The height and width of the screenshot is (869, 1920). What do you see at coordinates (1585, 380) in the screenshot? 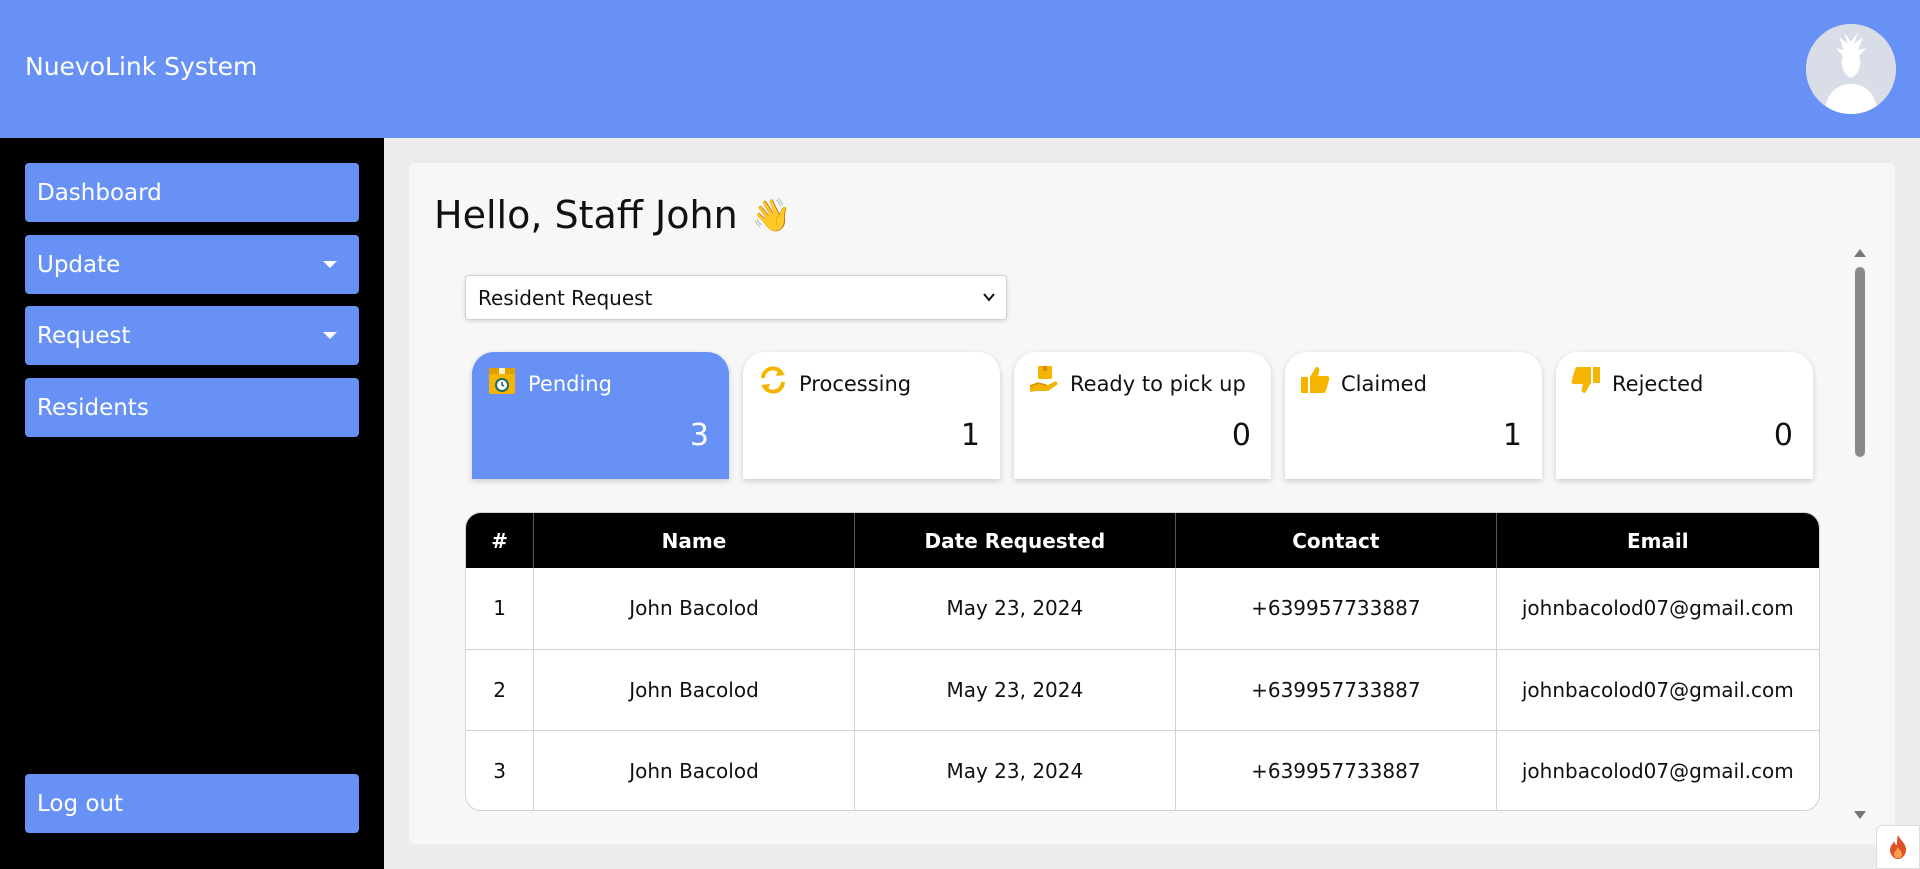
I see `thumbs-down-icon` at bounding box center [1585, 380].